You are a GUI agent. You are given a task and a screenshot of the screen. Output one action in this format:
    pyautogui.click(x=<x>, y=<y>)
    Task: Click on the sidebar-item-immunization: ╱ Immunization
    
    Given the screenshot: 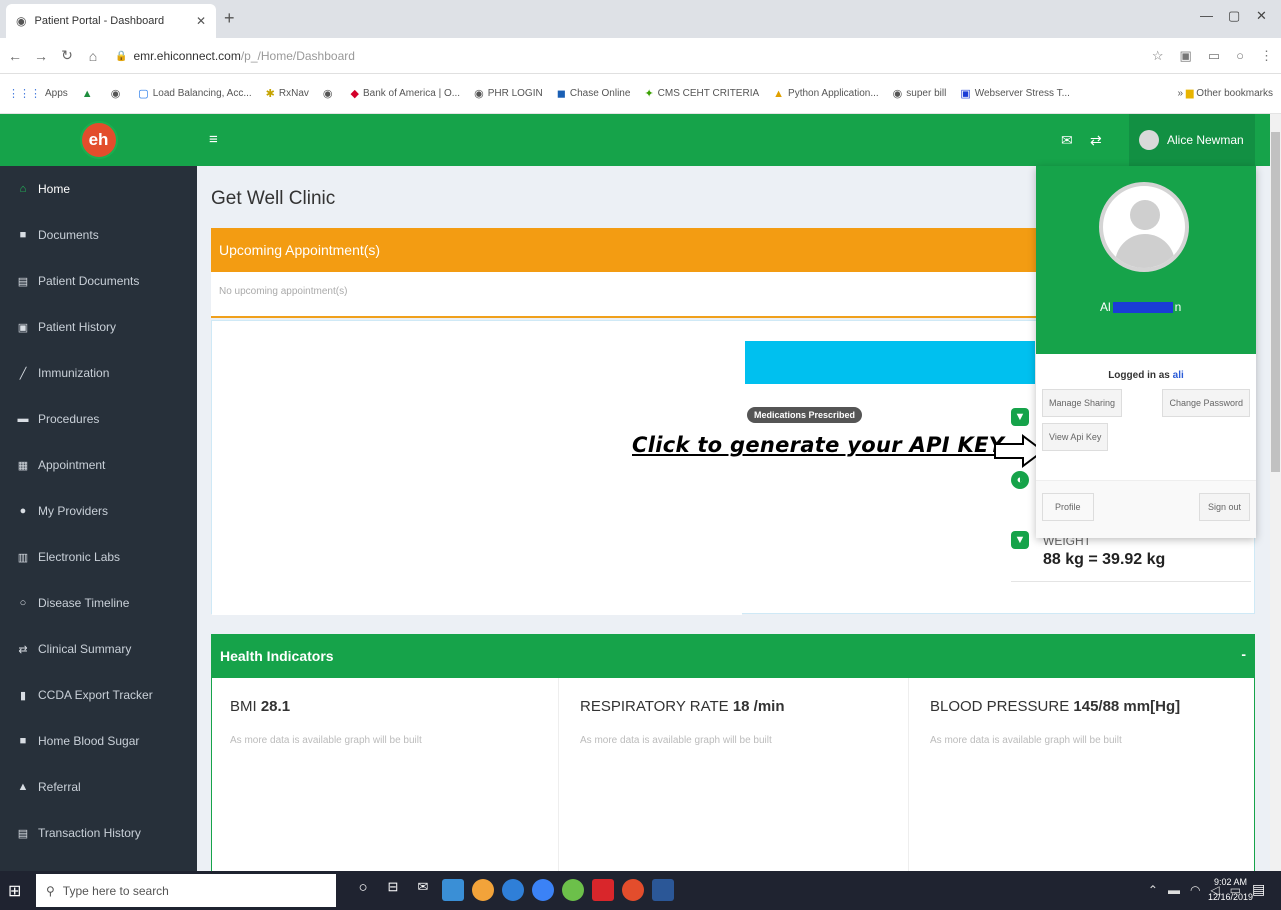 What is the action you would take?
    pyautogui.click(x=98, y=373)
    